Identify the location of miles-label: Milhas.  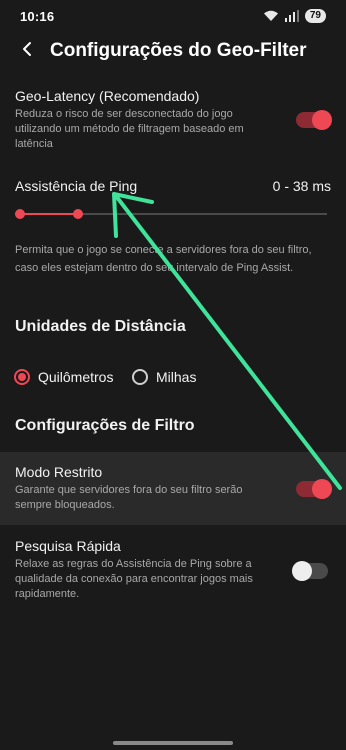
(176, 377).